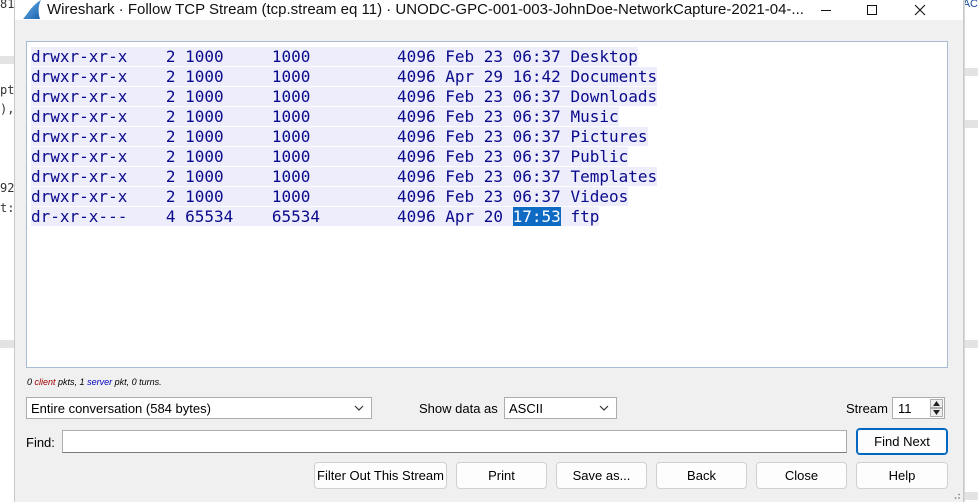 This screenshot has width=978, height=502. What do you see at coordinates (7, 208) in the screenshot?
I see `background-text: t:` at bounding box center [7, 208].